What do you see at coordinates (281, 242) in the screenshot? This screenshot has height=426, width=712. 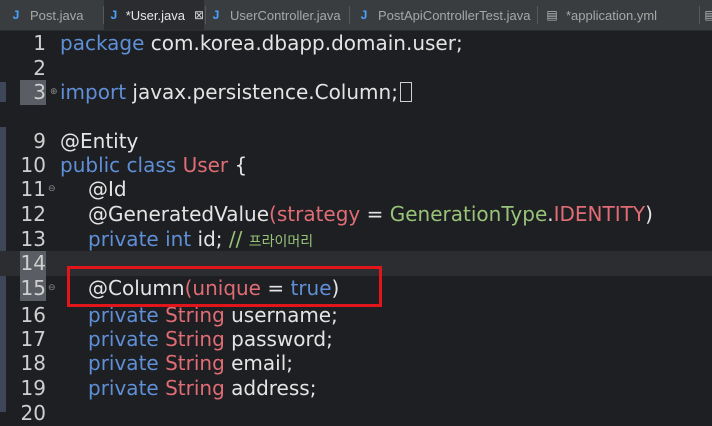 I see `token: 프라이머리` at bounding box center [281, 242].